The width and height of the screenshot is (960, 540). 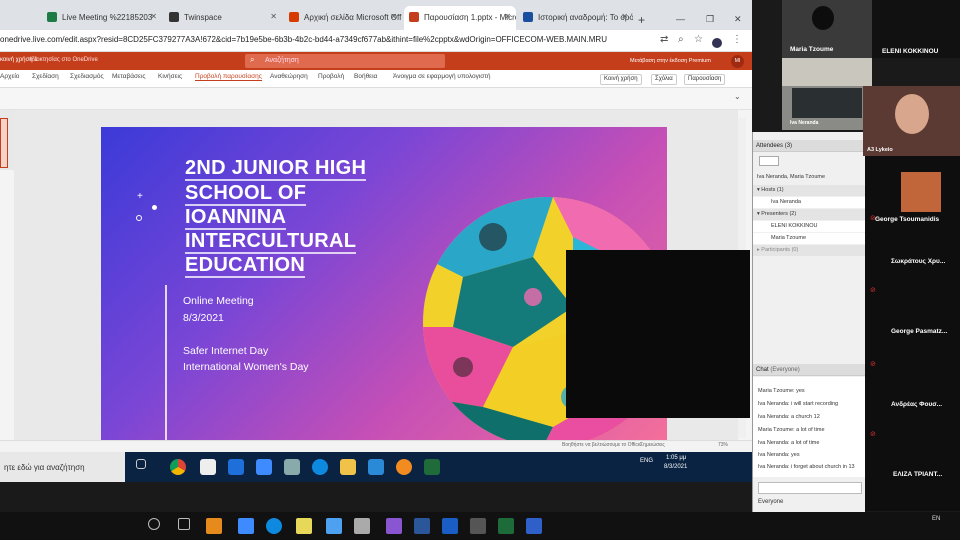 What do you see at coordinates (228, 77) in the screenshot?
I see `tab-slideshow: Προβολή παρουσίασης` at bounding box center [228, 77].